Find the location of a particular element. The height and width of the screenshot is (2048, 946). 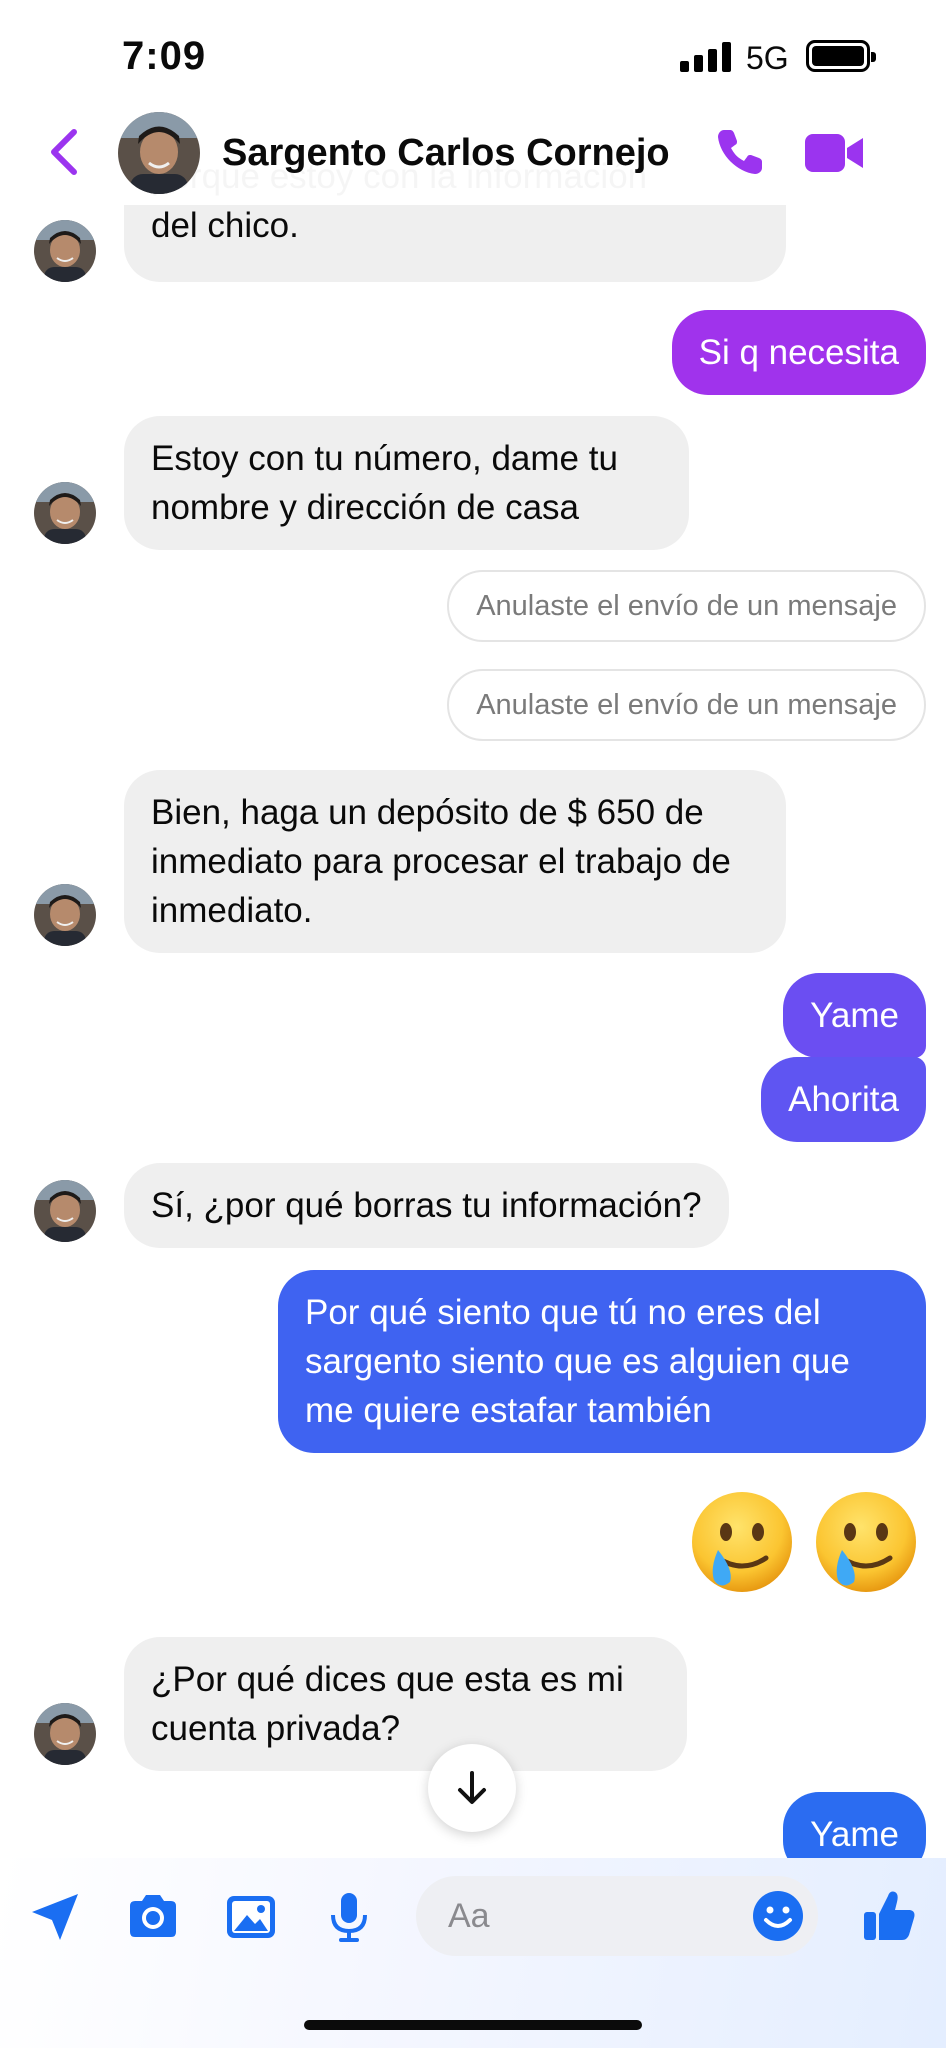

contact-avatar is located at coordinates (159, 153).